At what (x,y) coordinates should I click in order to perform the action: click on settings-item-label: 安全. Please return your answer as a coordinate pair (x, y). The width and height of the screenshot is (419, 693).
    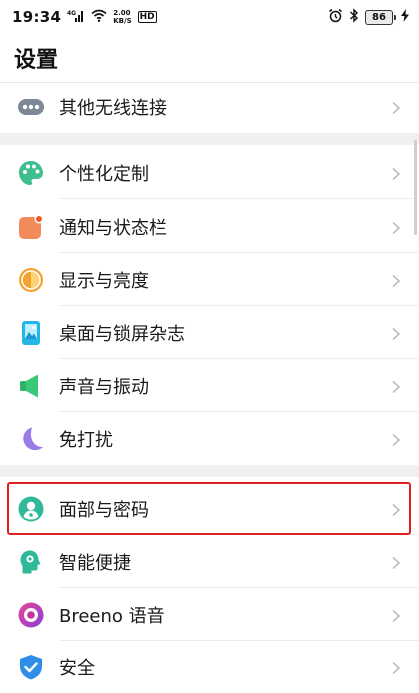
    Looking at the image, I should click on (77, 668).